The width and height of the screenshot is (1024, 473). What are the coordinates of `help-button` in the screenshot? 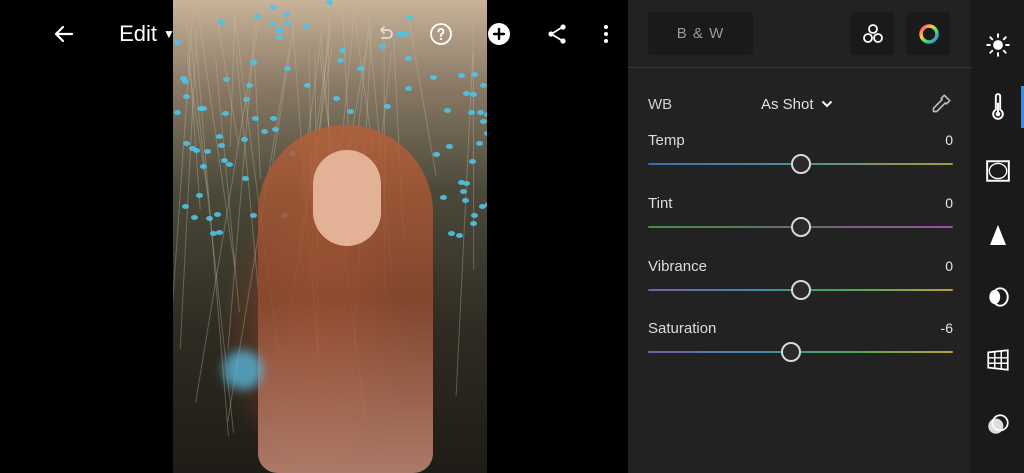 It's located at (441, 34).